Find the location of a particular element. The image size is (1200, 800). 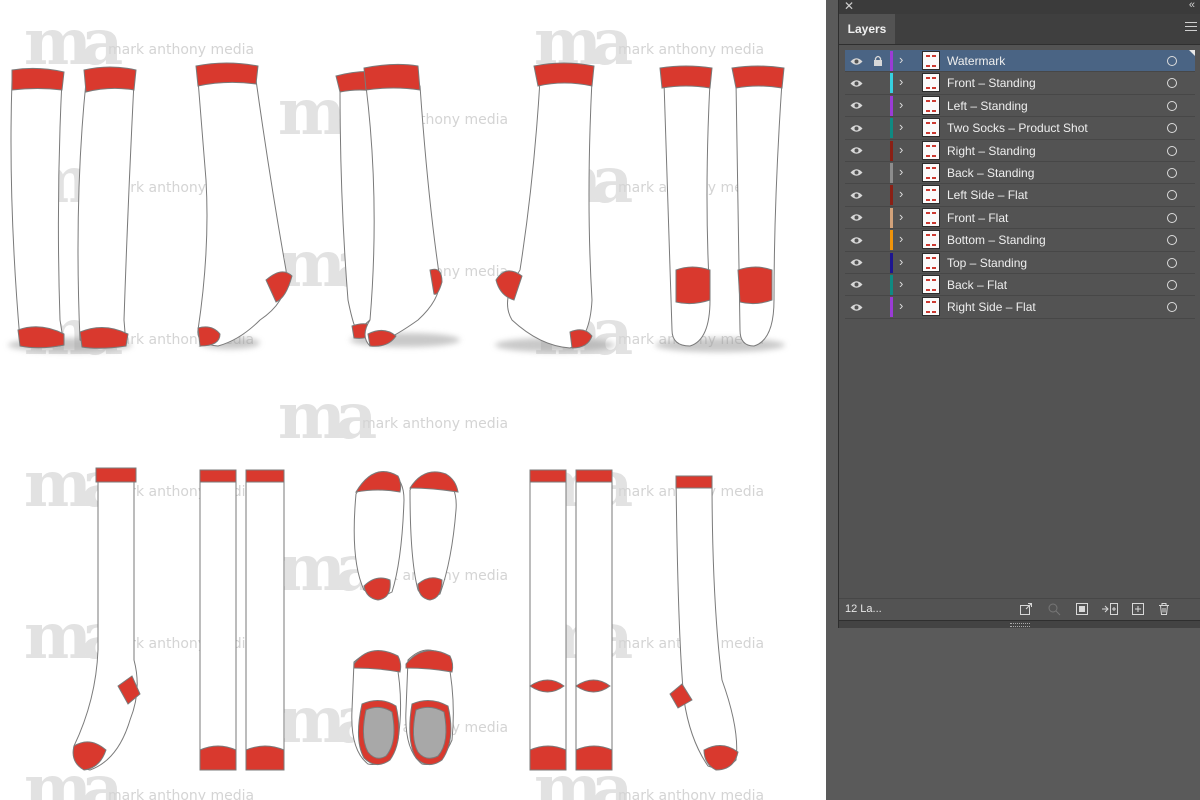

layer-name: Front – Flat is located at coordinates (977, 218).